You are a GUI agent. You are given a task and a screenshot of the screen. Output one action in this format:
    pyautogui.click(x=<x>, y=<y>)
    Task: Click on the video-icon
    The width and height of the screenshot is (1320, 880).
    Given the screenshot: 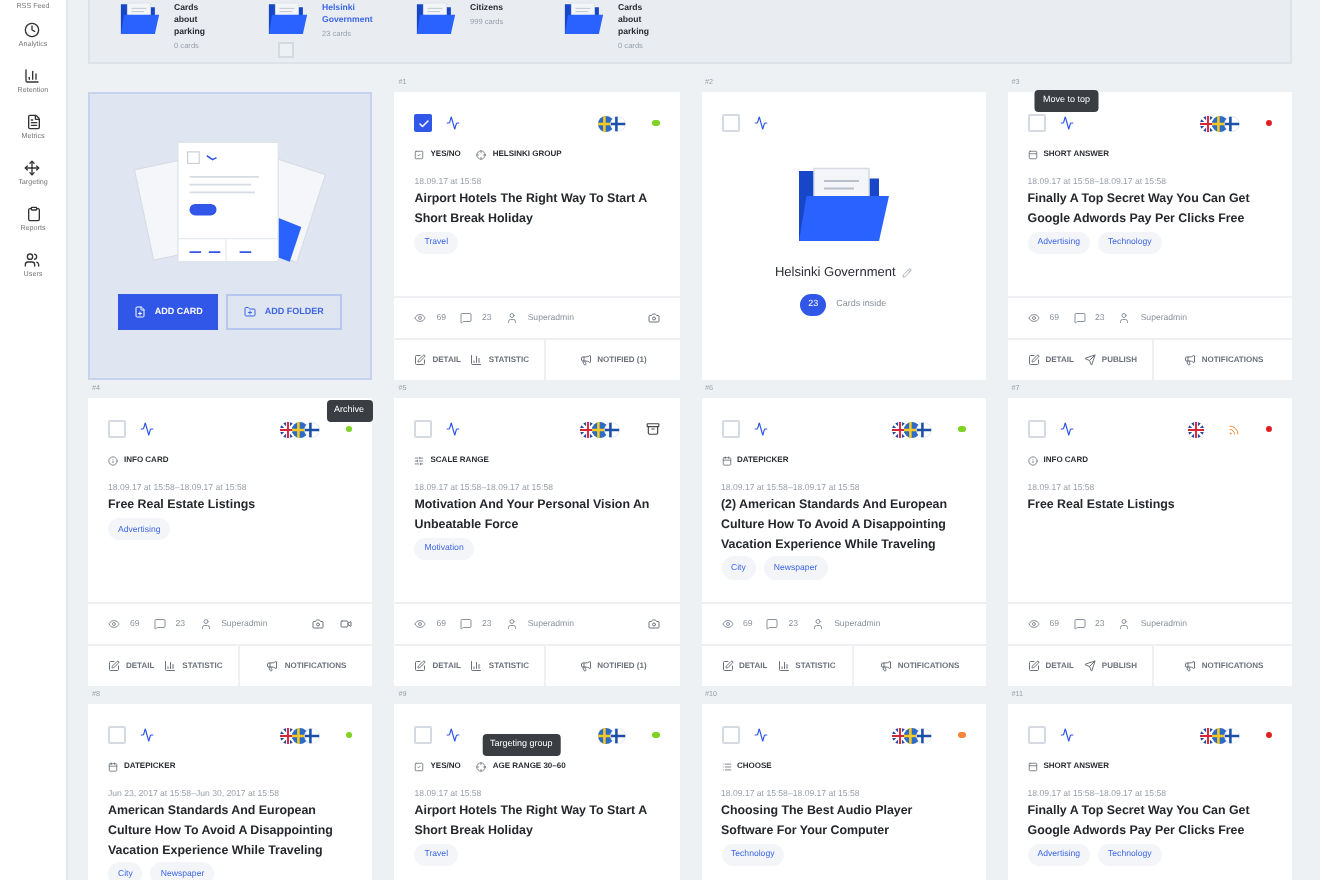 What is the action you would take?
    pyautogui.click(x=346, y=624)
    